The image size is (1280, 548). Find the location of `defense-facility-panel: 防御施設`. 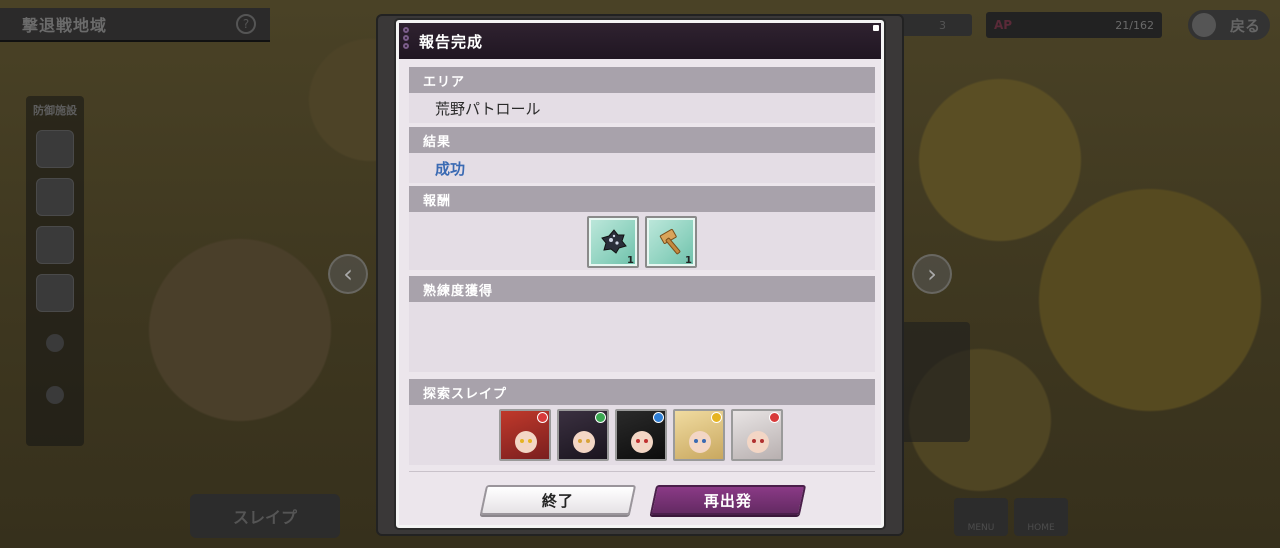

defense-facility-panel: 防御施設 is located at coordinates (55, 271).